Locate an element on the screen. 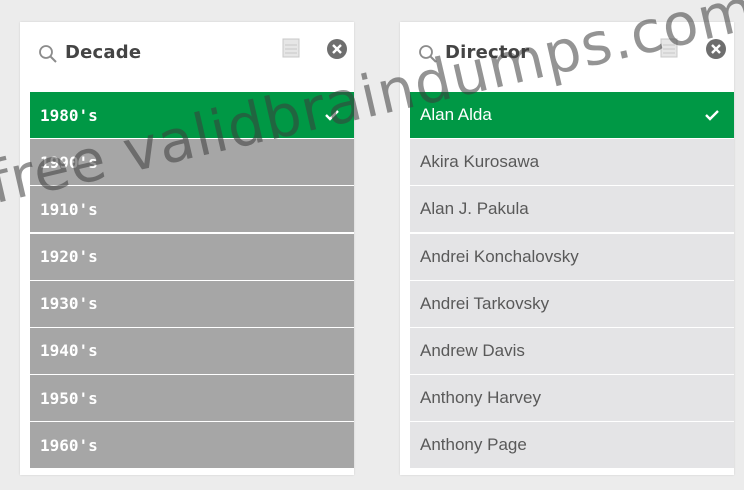  director-list-item: Andrei Tarkovsky is located at coordinates (572, 303).